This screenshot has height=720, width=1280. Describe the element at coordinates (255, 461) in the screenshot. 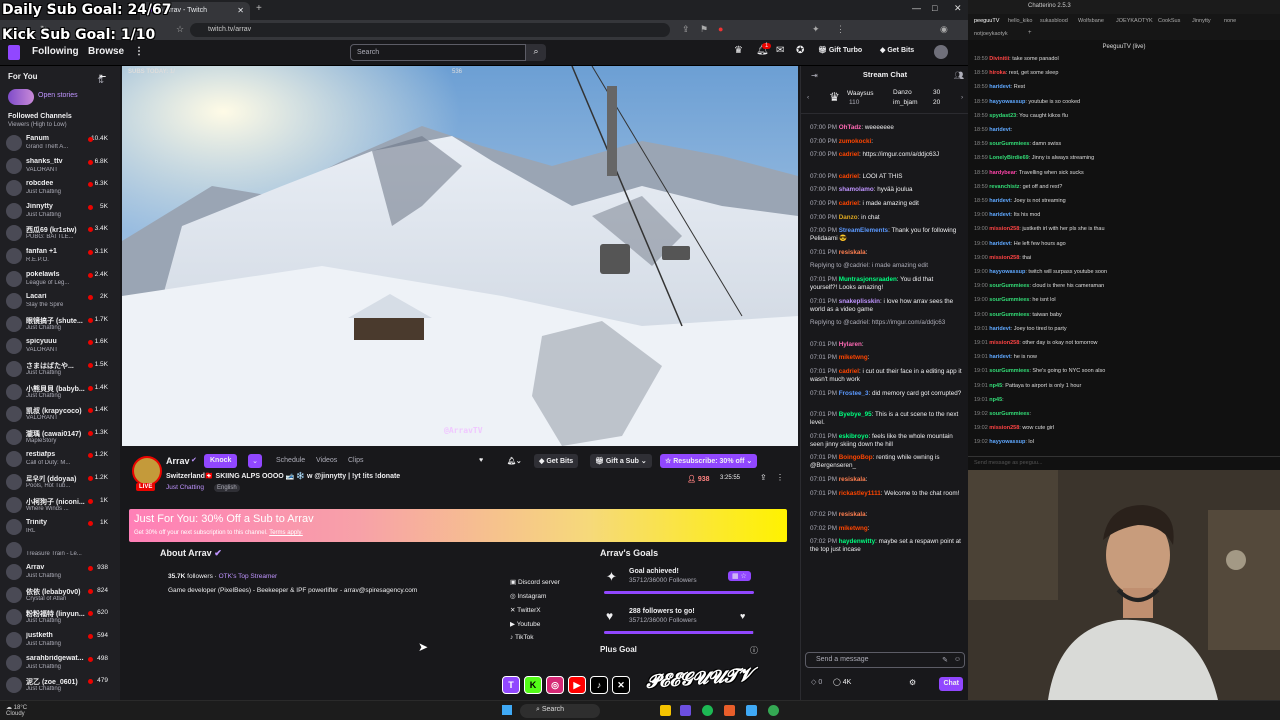

I see `chevron-down-icon: ⌄` at that location.